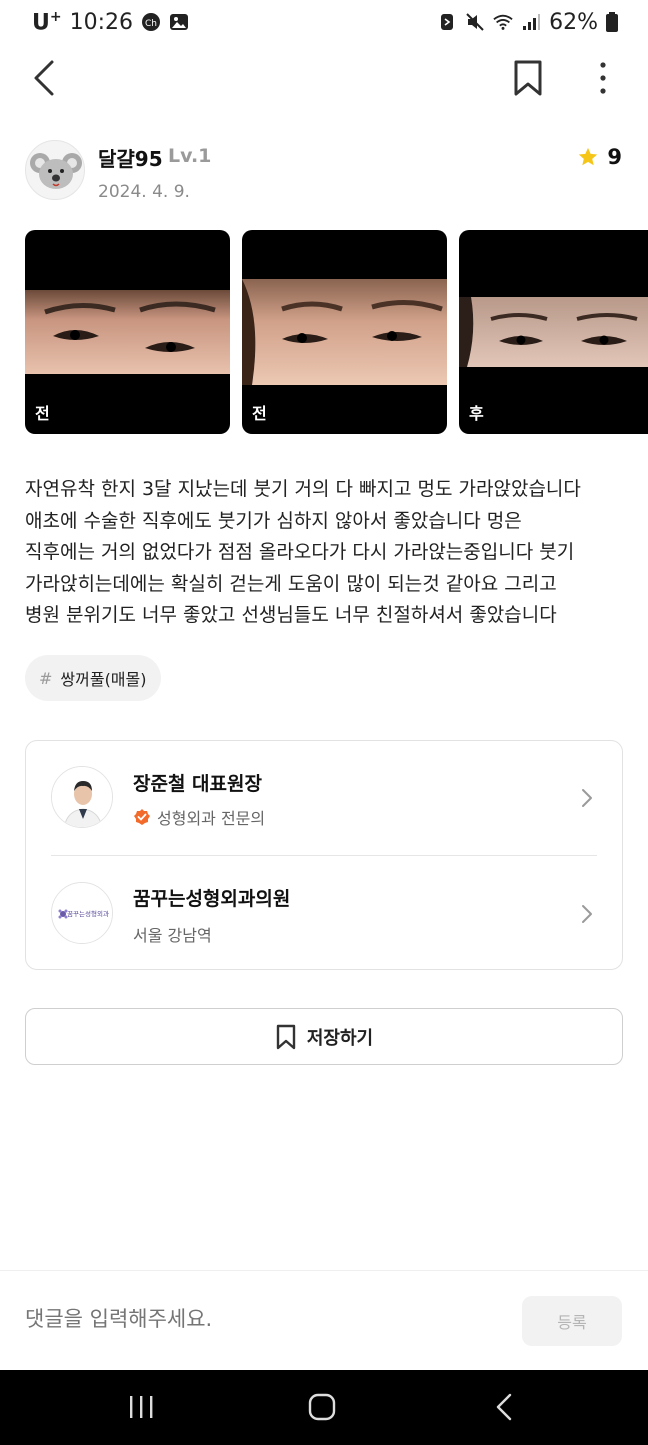 The height and width of the screenshot is (1445, 648). I want to click on wifi-icon, so click(503, 22).